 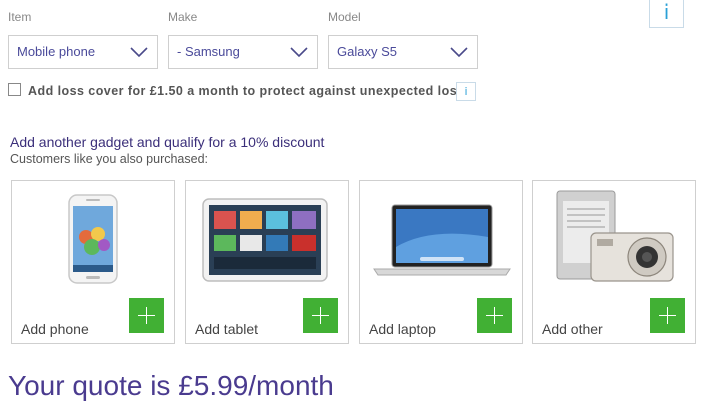 I want to click on item-label: Item, so click(x=20, y=17).